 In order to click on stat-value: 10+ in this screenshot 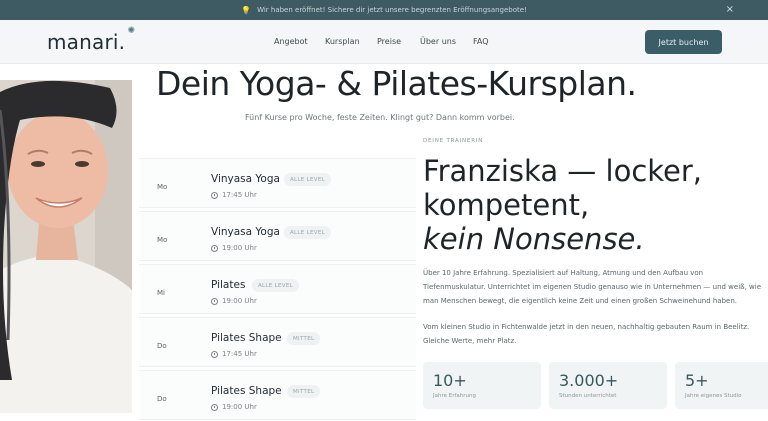, I will do `click(450, 380)`.